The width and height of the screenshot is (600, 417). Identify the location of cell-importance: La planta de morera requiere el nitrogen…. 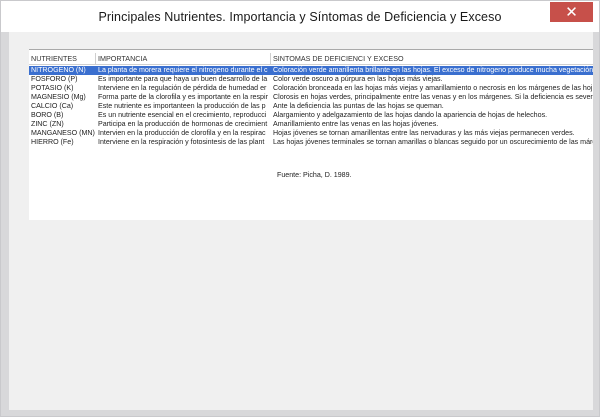
(183, 70).